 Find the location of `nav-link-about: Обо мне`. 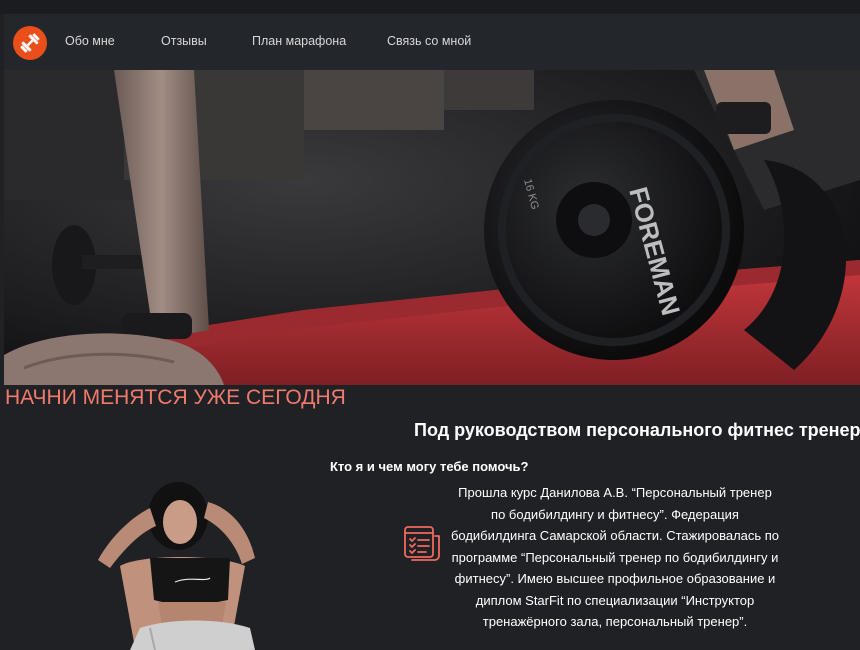

nav-link-about: Обо мне is located at coordinates (90, 41).